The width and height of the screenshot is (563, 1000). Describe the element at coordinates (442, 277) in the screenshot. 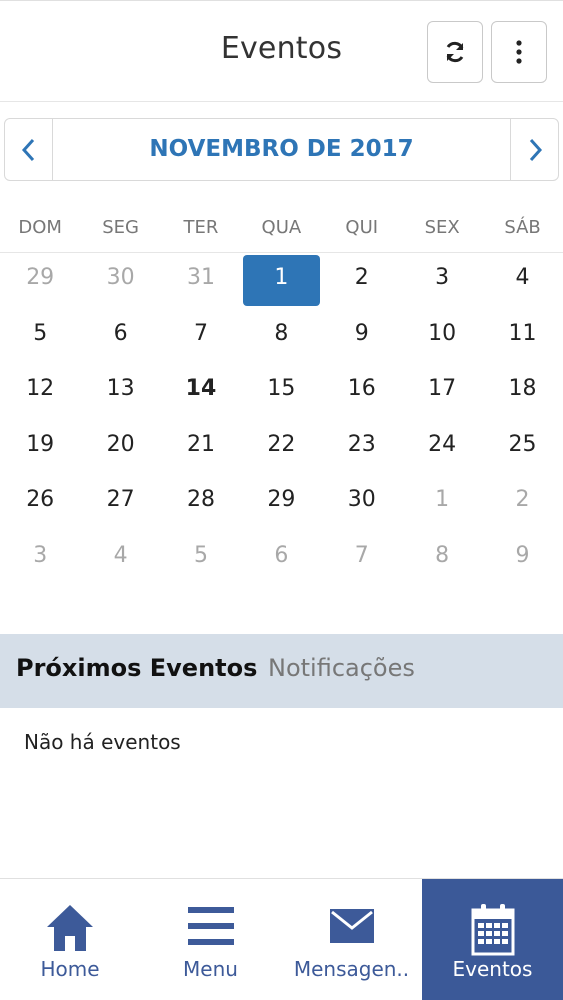

I see `calendar-day-number: 3` at that location.